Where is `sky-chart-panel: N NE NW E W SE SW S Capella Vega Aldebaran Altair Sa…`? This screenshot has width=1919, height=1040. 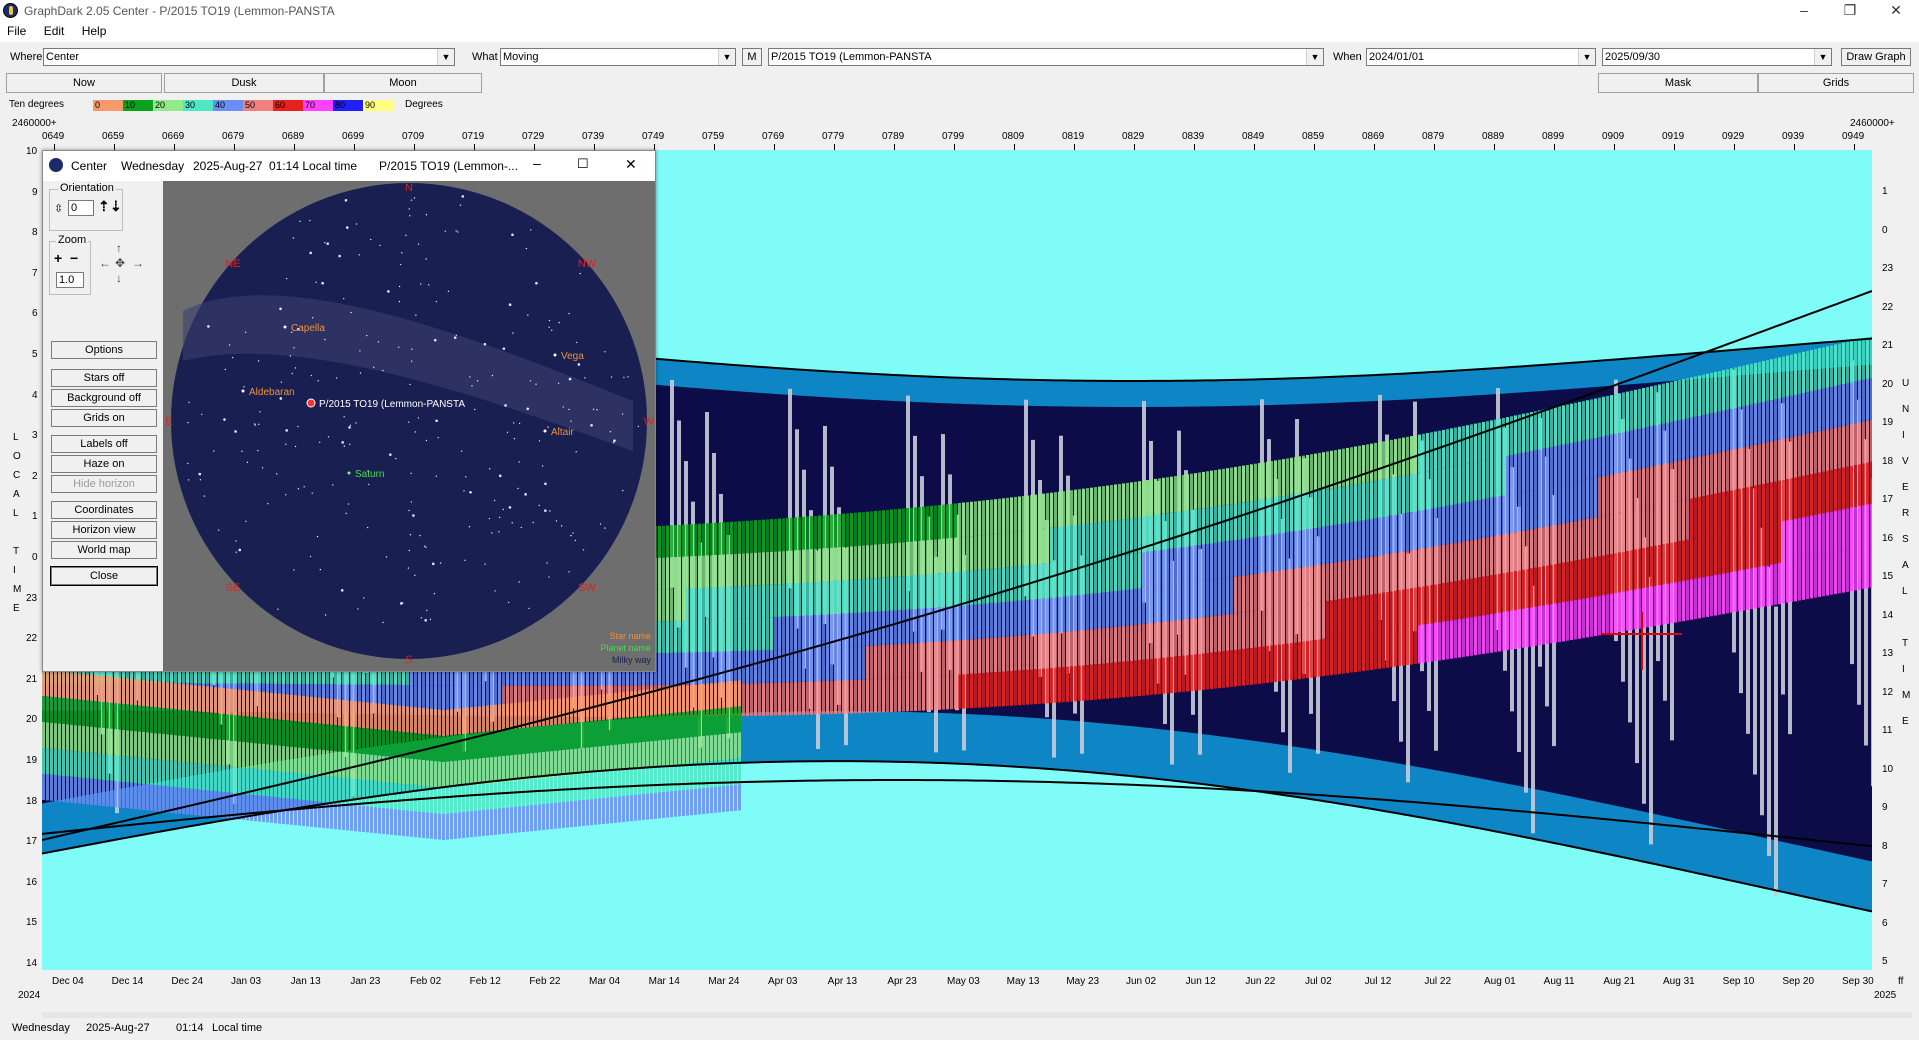 sky-chart-panel: N NE NW E W SE SW S Capella Vega Aldebaran Altair Sa… is located at coordinates (409, 426).